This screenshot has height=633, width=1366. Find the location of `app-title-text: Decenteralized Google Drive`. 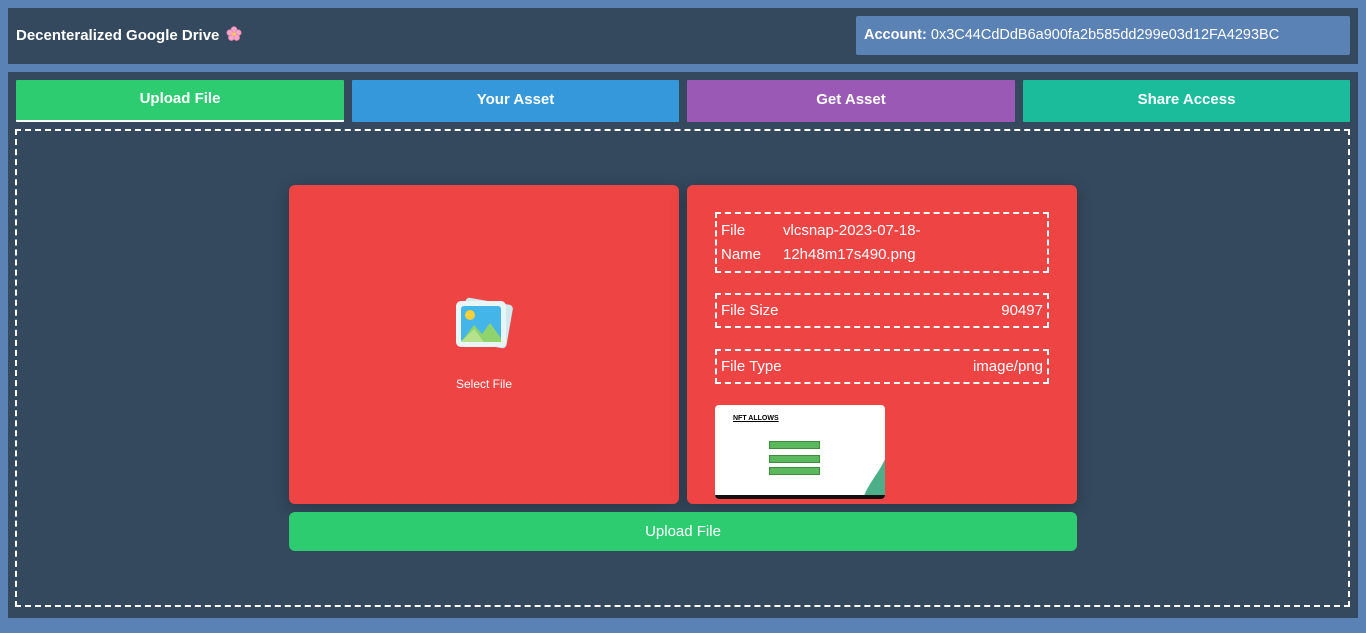

app-title-text: Decenteralized Google Drive is located at coordinates (118, 35).